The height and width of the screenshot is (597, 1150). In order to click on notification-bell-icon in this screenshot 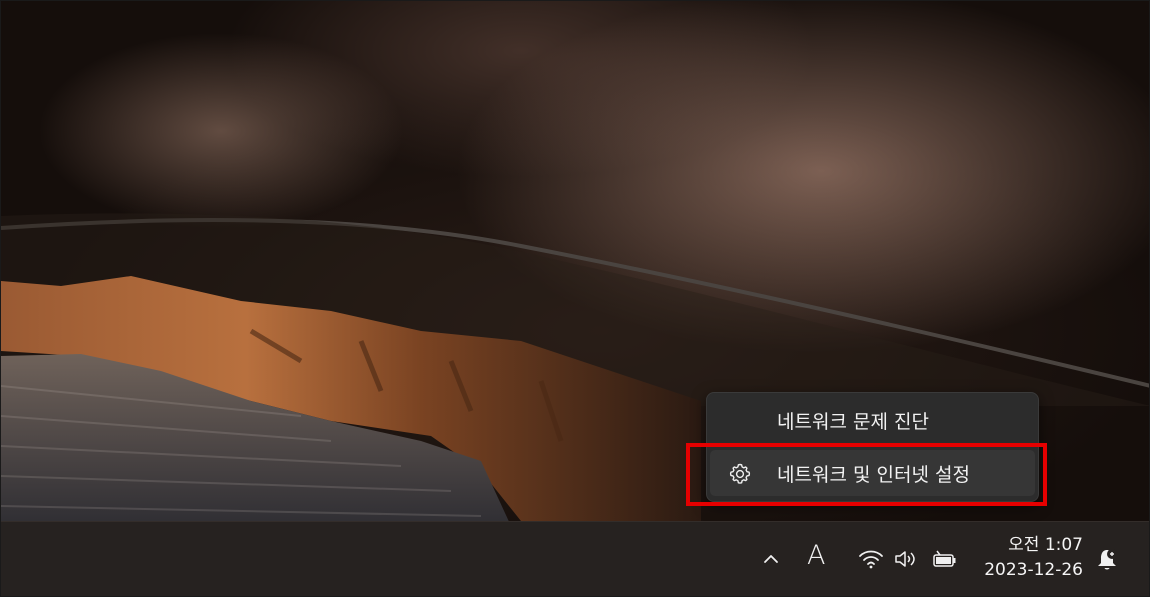, I will do `click(1107, 560)`.